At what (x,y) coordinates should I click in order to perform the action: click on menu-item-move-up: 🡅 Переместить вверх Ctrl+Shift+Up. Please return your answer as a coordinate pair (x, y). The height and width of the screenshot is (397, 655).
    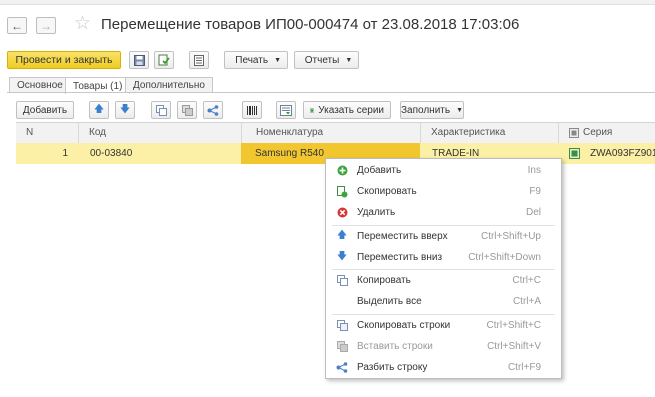
    Looking at the image, I should click on (443, 236).